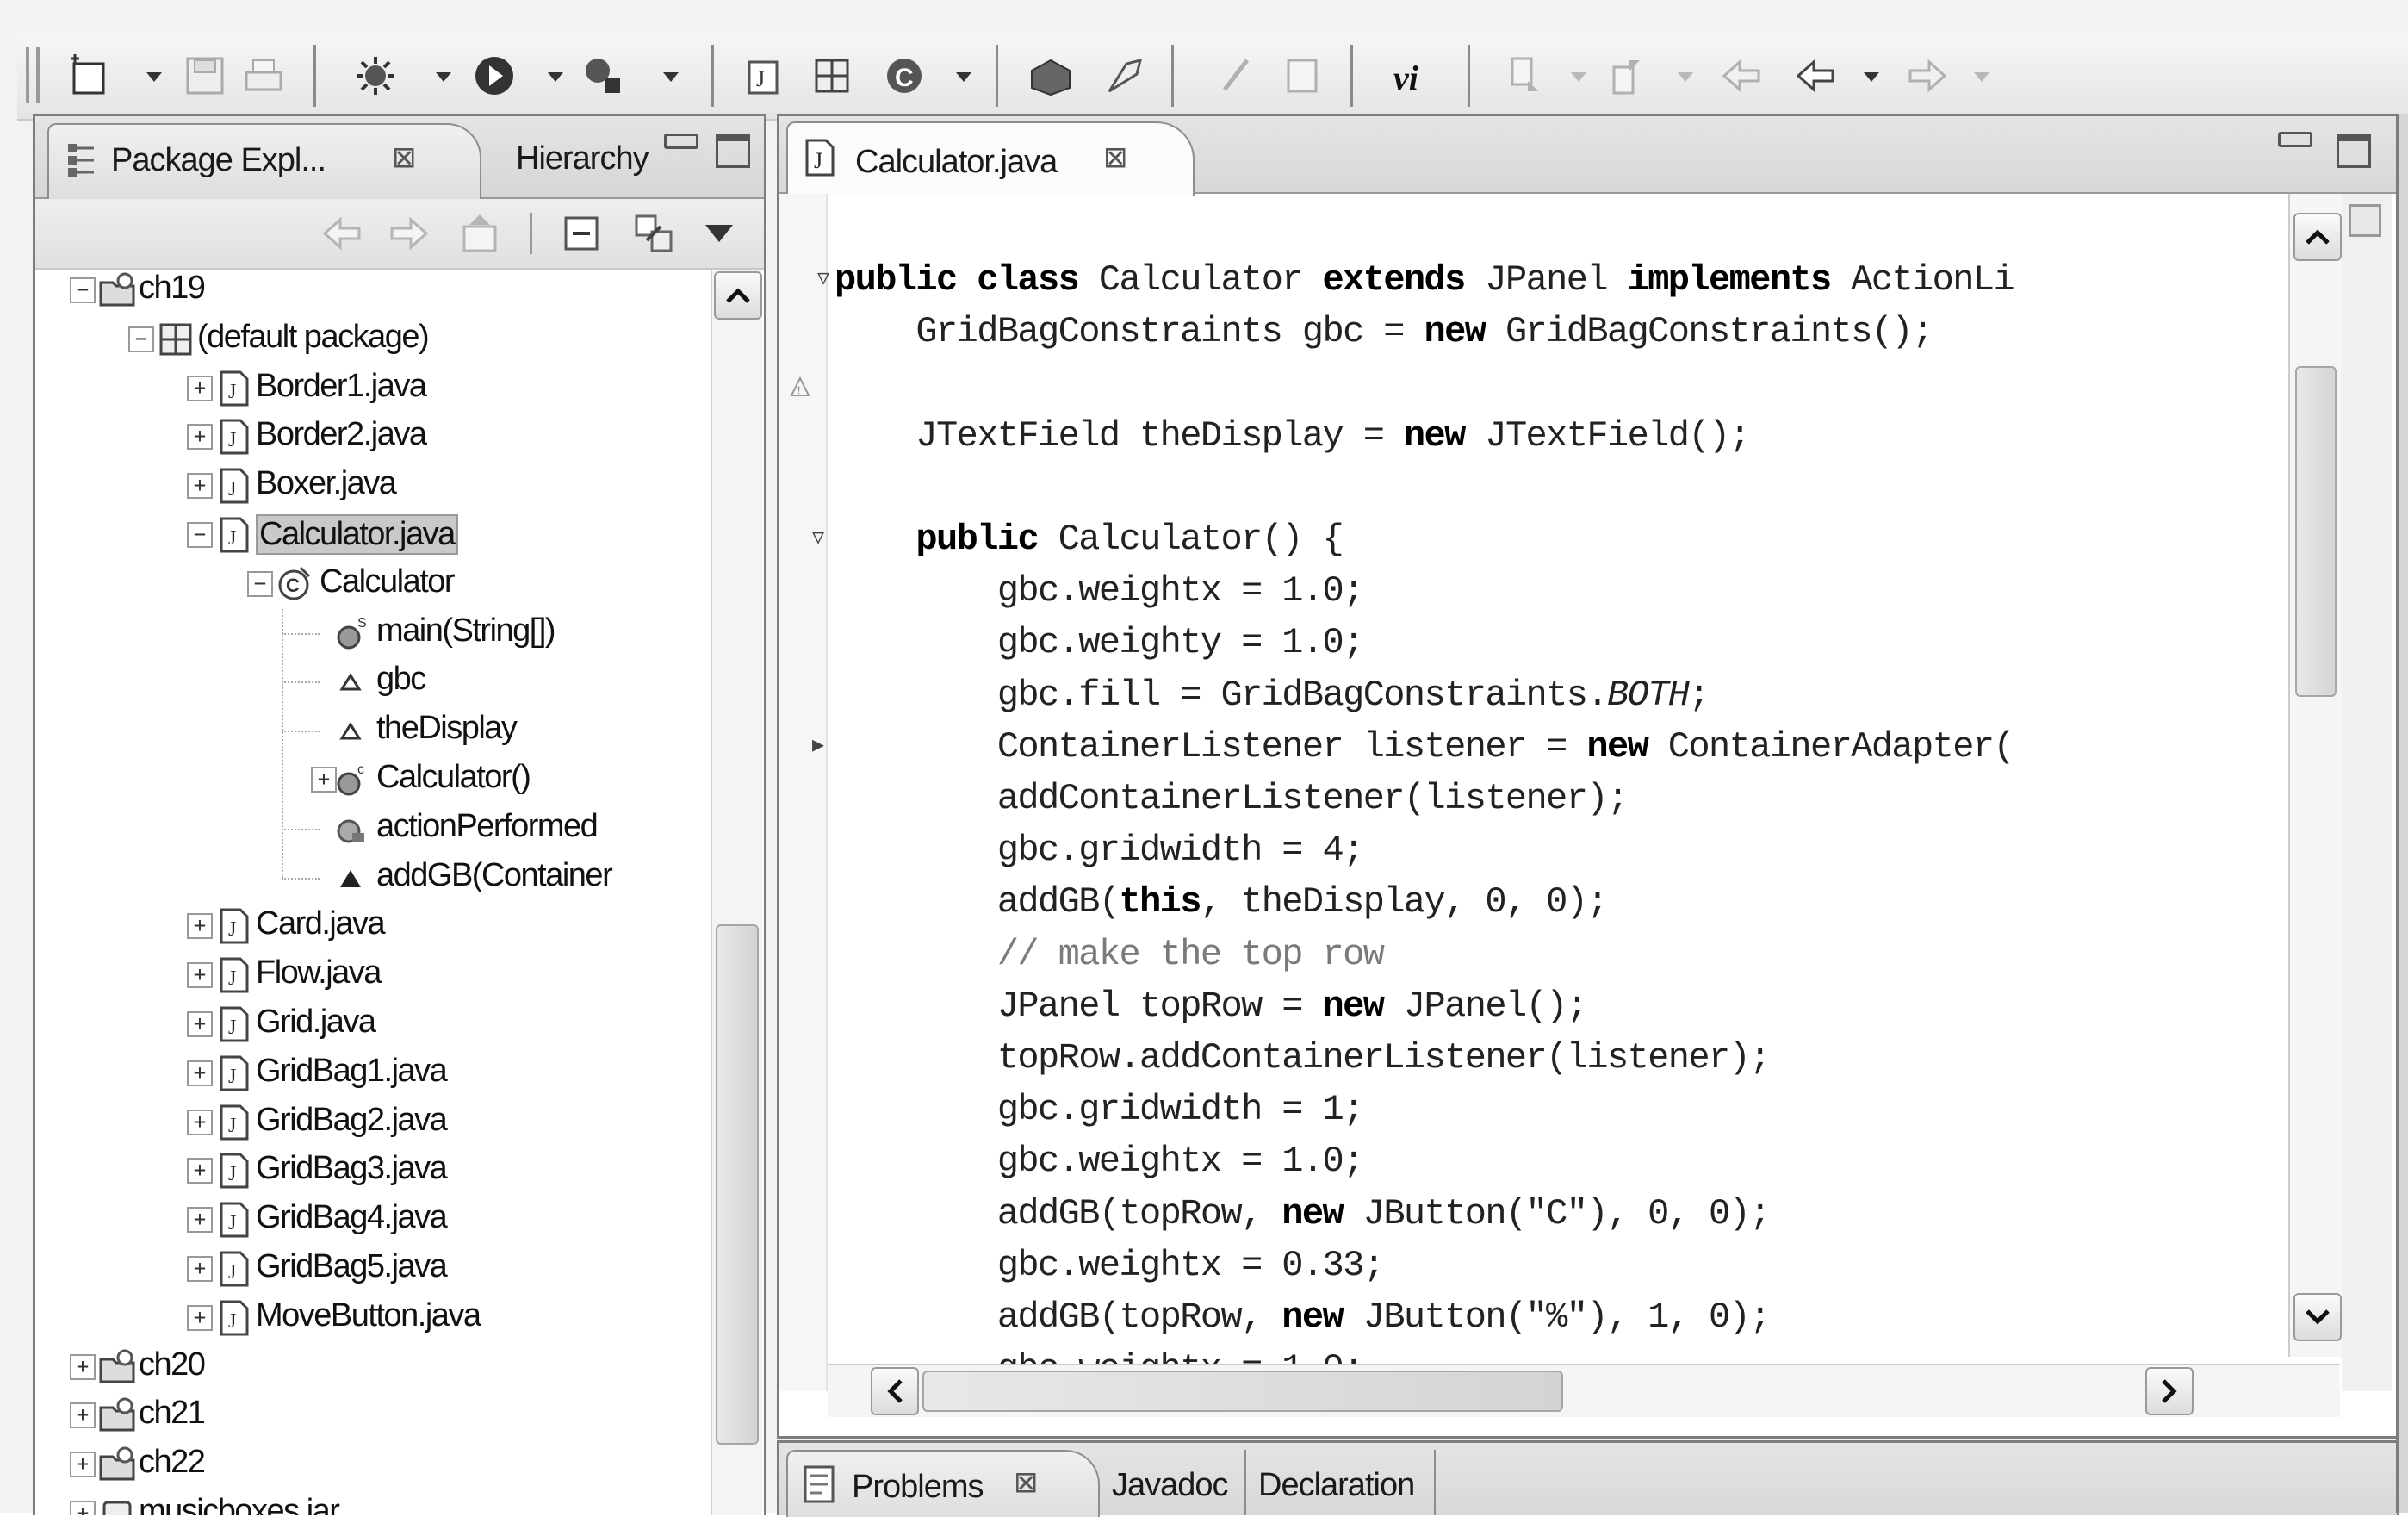 This screenshot has width=2408, height=1517. I want to click on tree-item: theDisplay, so click(371, 730).